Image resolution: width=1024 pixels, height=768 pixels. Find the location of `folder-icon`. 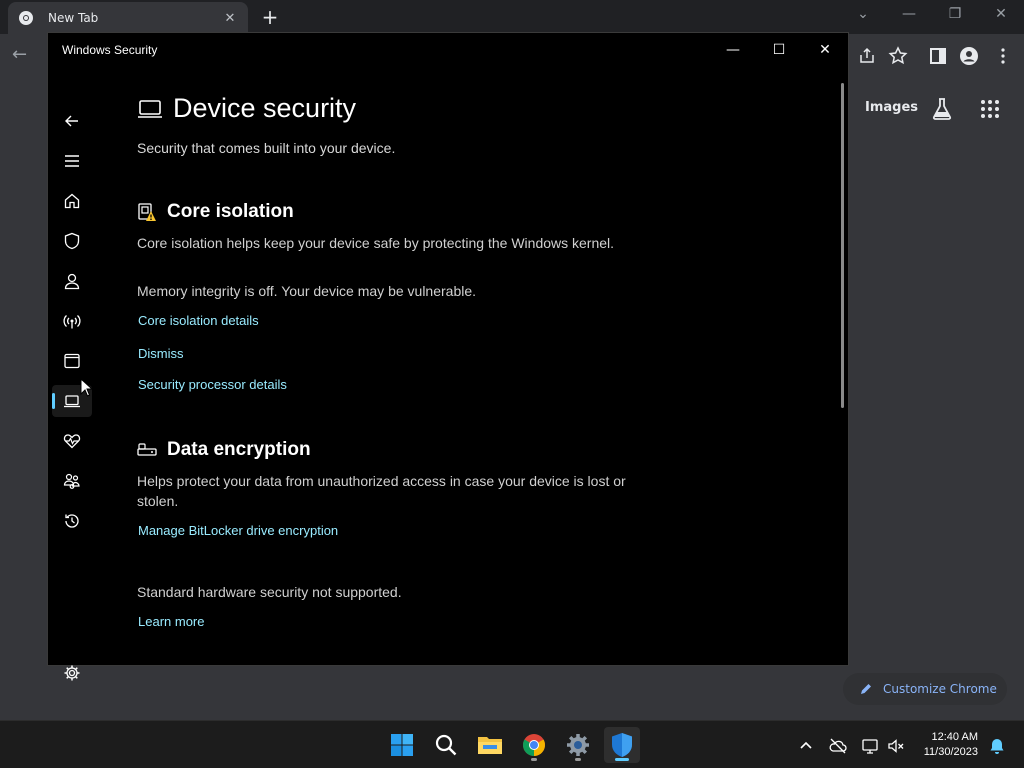

folder-icon is located at coordinates (490, 745).